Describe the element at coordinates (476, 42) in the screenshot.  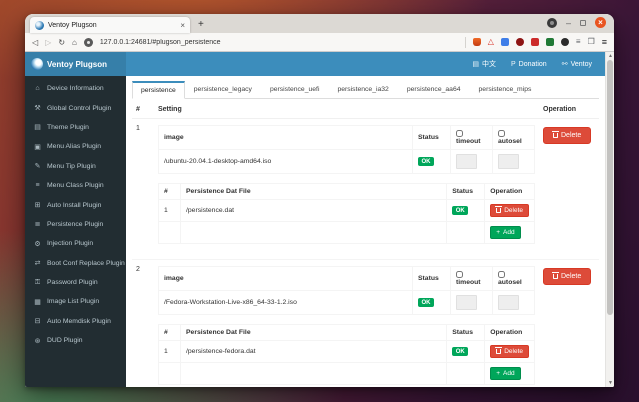
I see `shield-extension-icon` at that location.